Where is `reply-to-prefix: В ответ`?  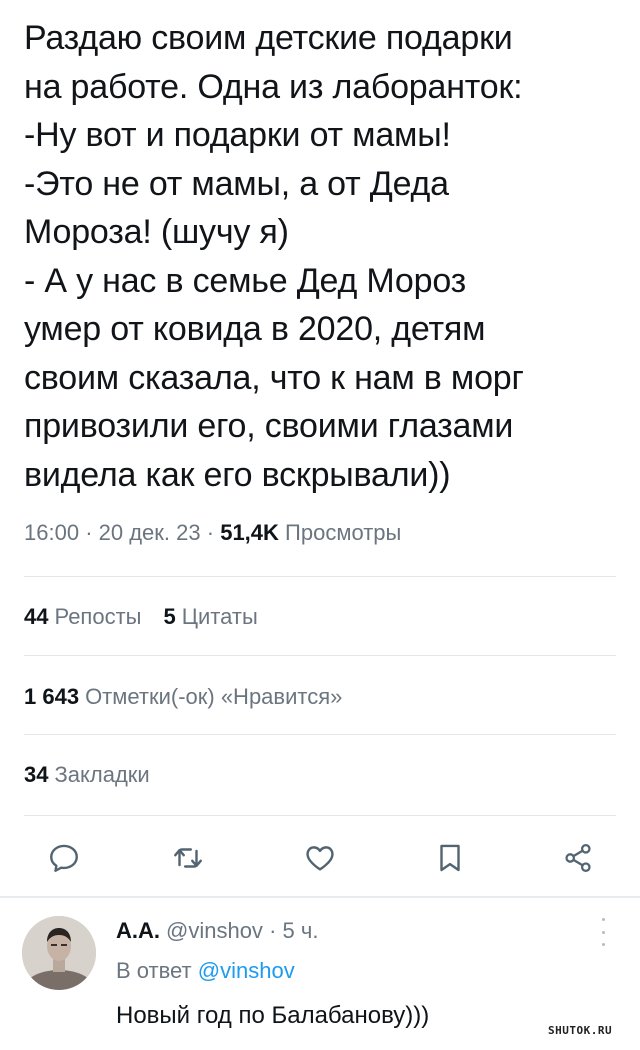
reply-to-prefix: В ответ is located at coordinates (154, 970).